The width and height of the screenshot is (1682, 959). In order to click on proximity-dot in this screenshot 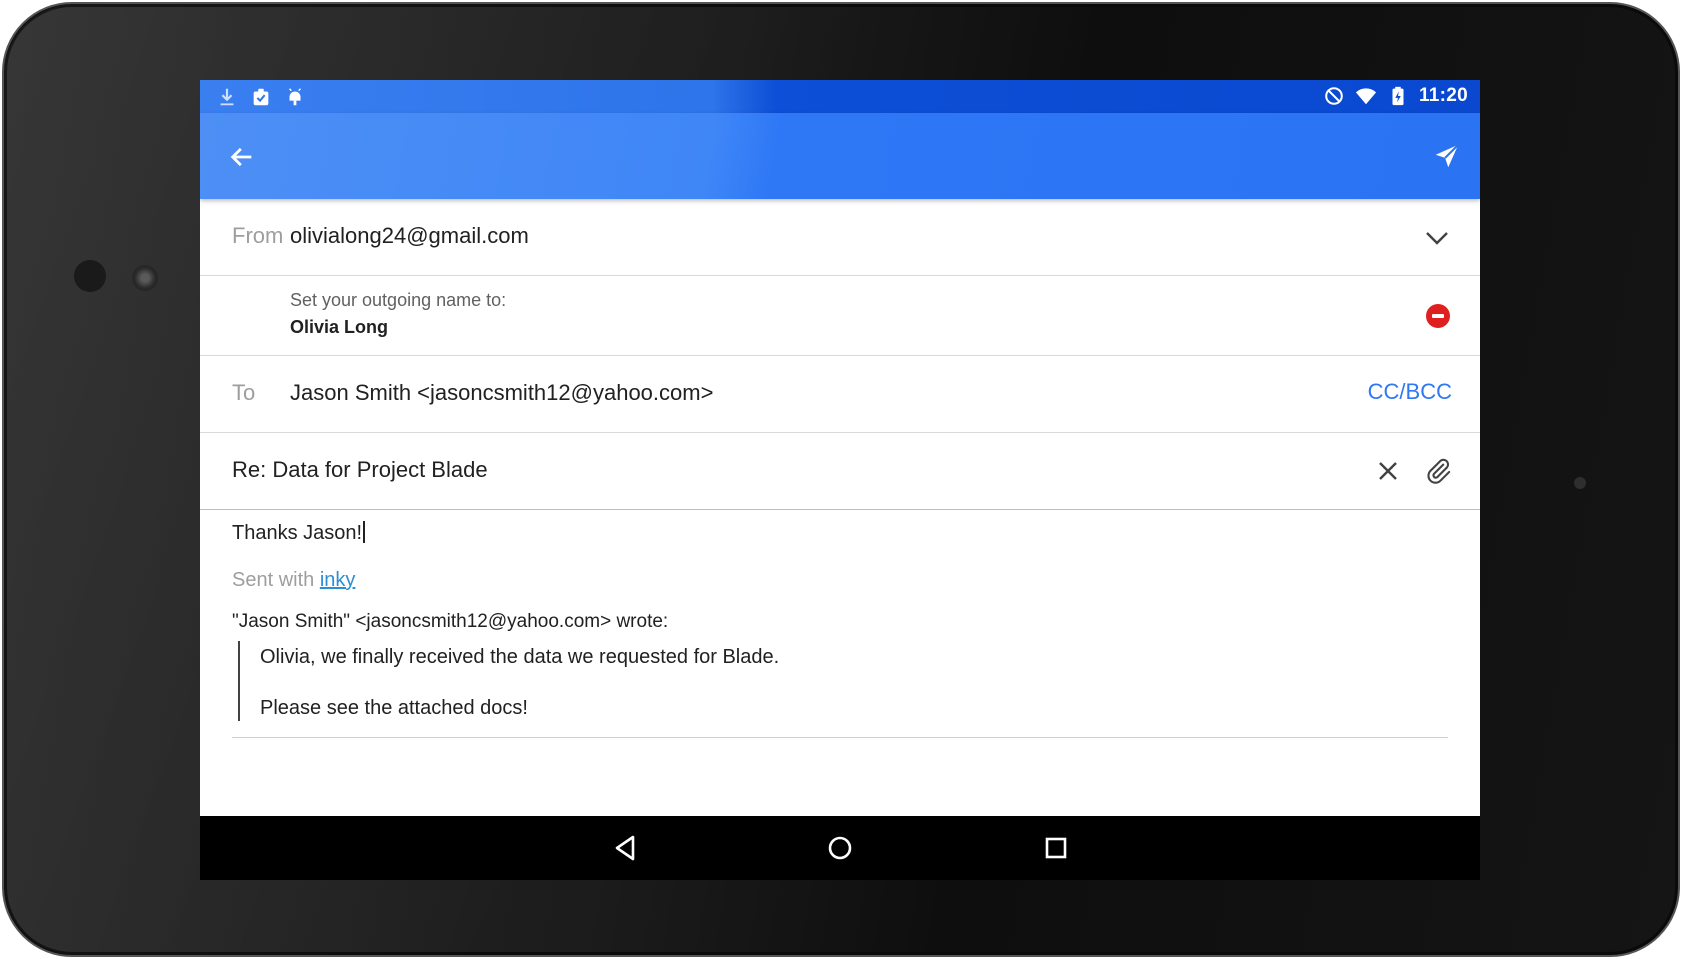, I will do `click(1580, 483)`.